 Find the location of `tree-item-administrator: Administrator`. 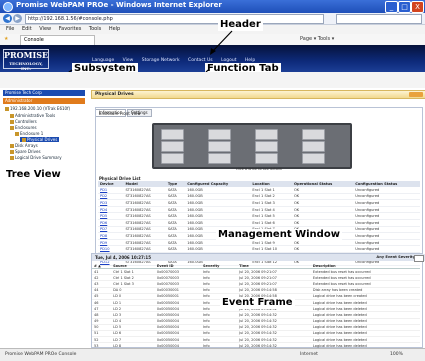

tree-item-administrator: Administrator is located at coordinates (44, 101).